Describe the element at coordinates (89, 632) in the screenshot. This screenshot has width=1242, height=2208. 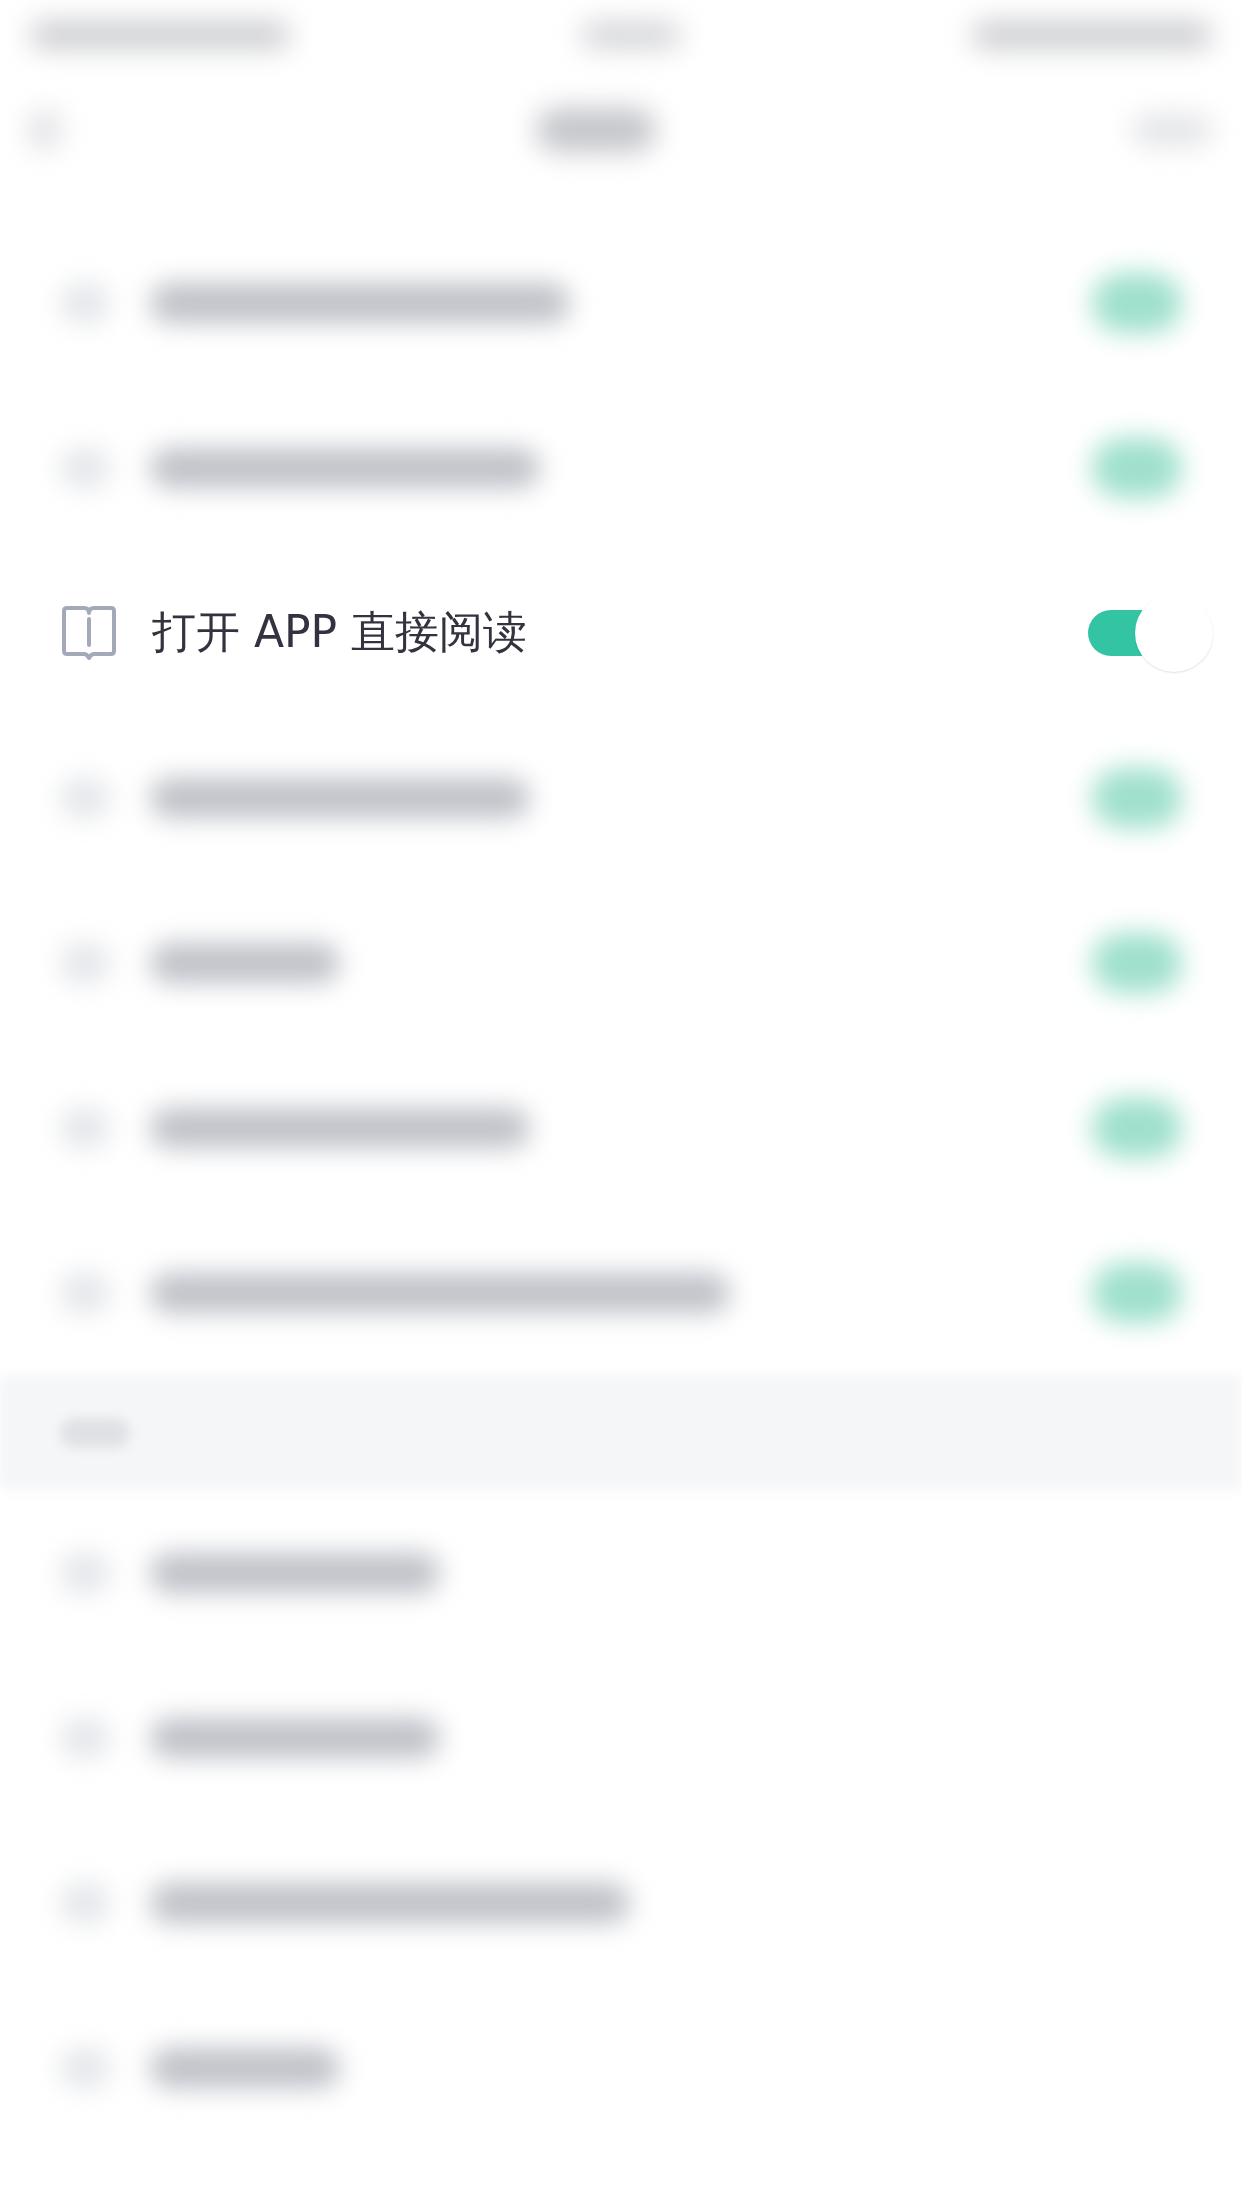
I see `book-icon` at that location.